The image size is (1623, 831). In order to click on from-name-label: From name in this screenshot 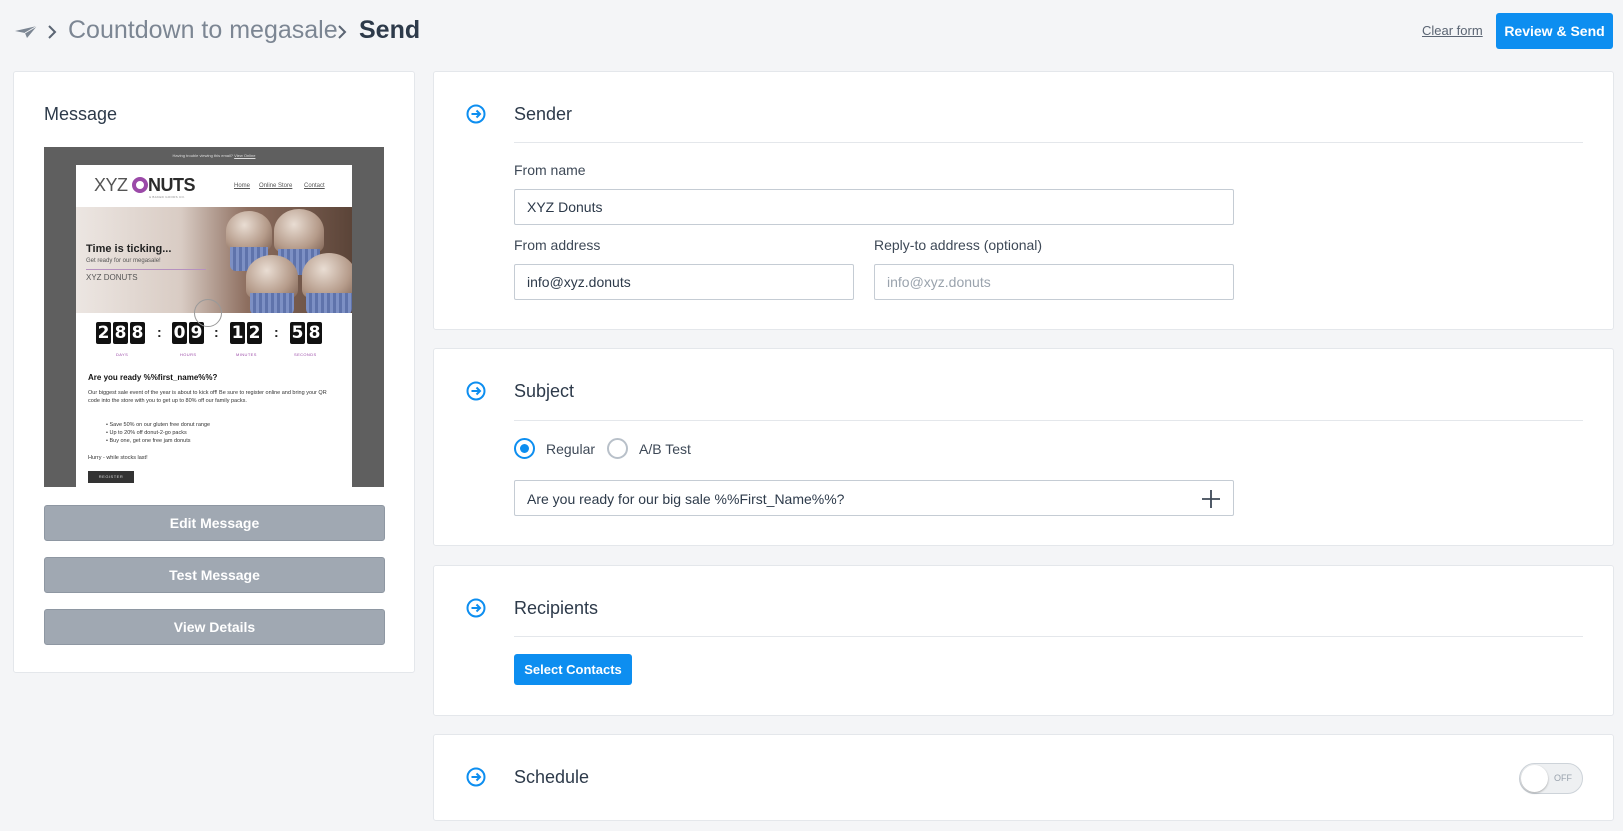, I will do `click(550, 170)`.